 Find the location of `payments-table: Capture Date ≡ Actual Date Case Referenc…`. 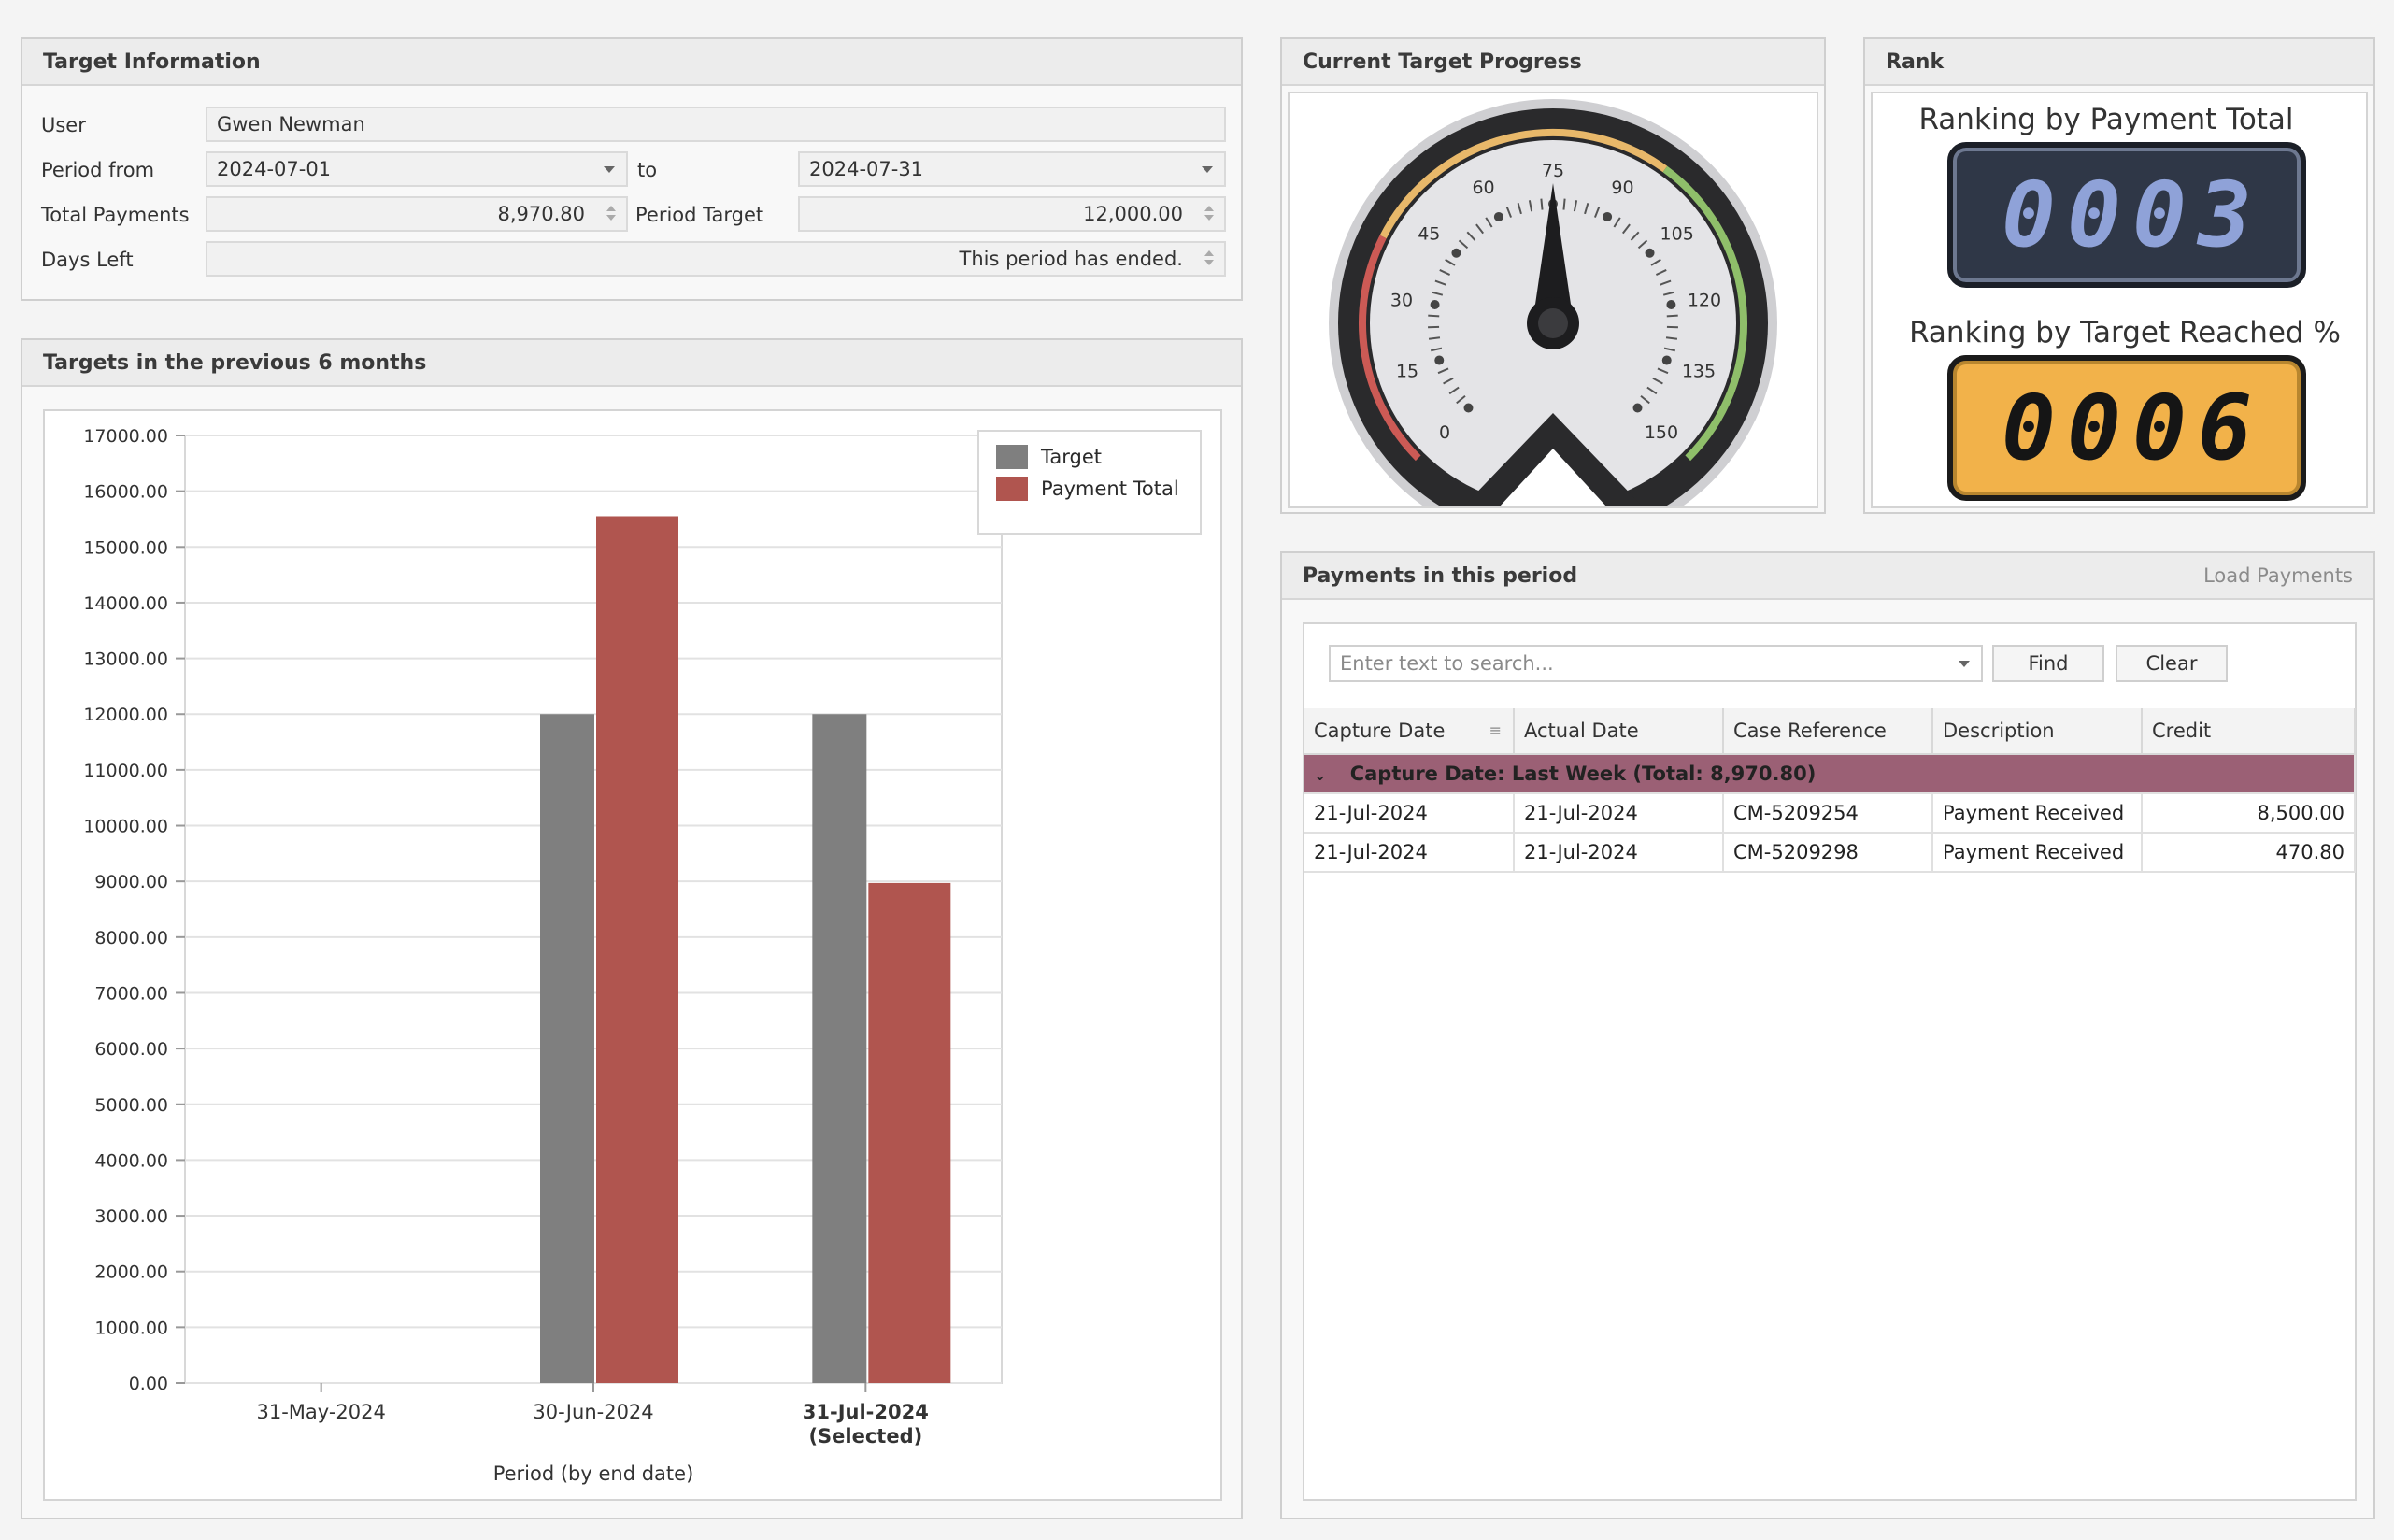

payments-table: Capture Date ≡ Actual Date Case Referenc… is located at coordinates (1830, 790).